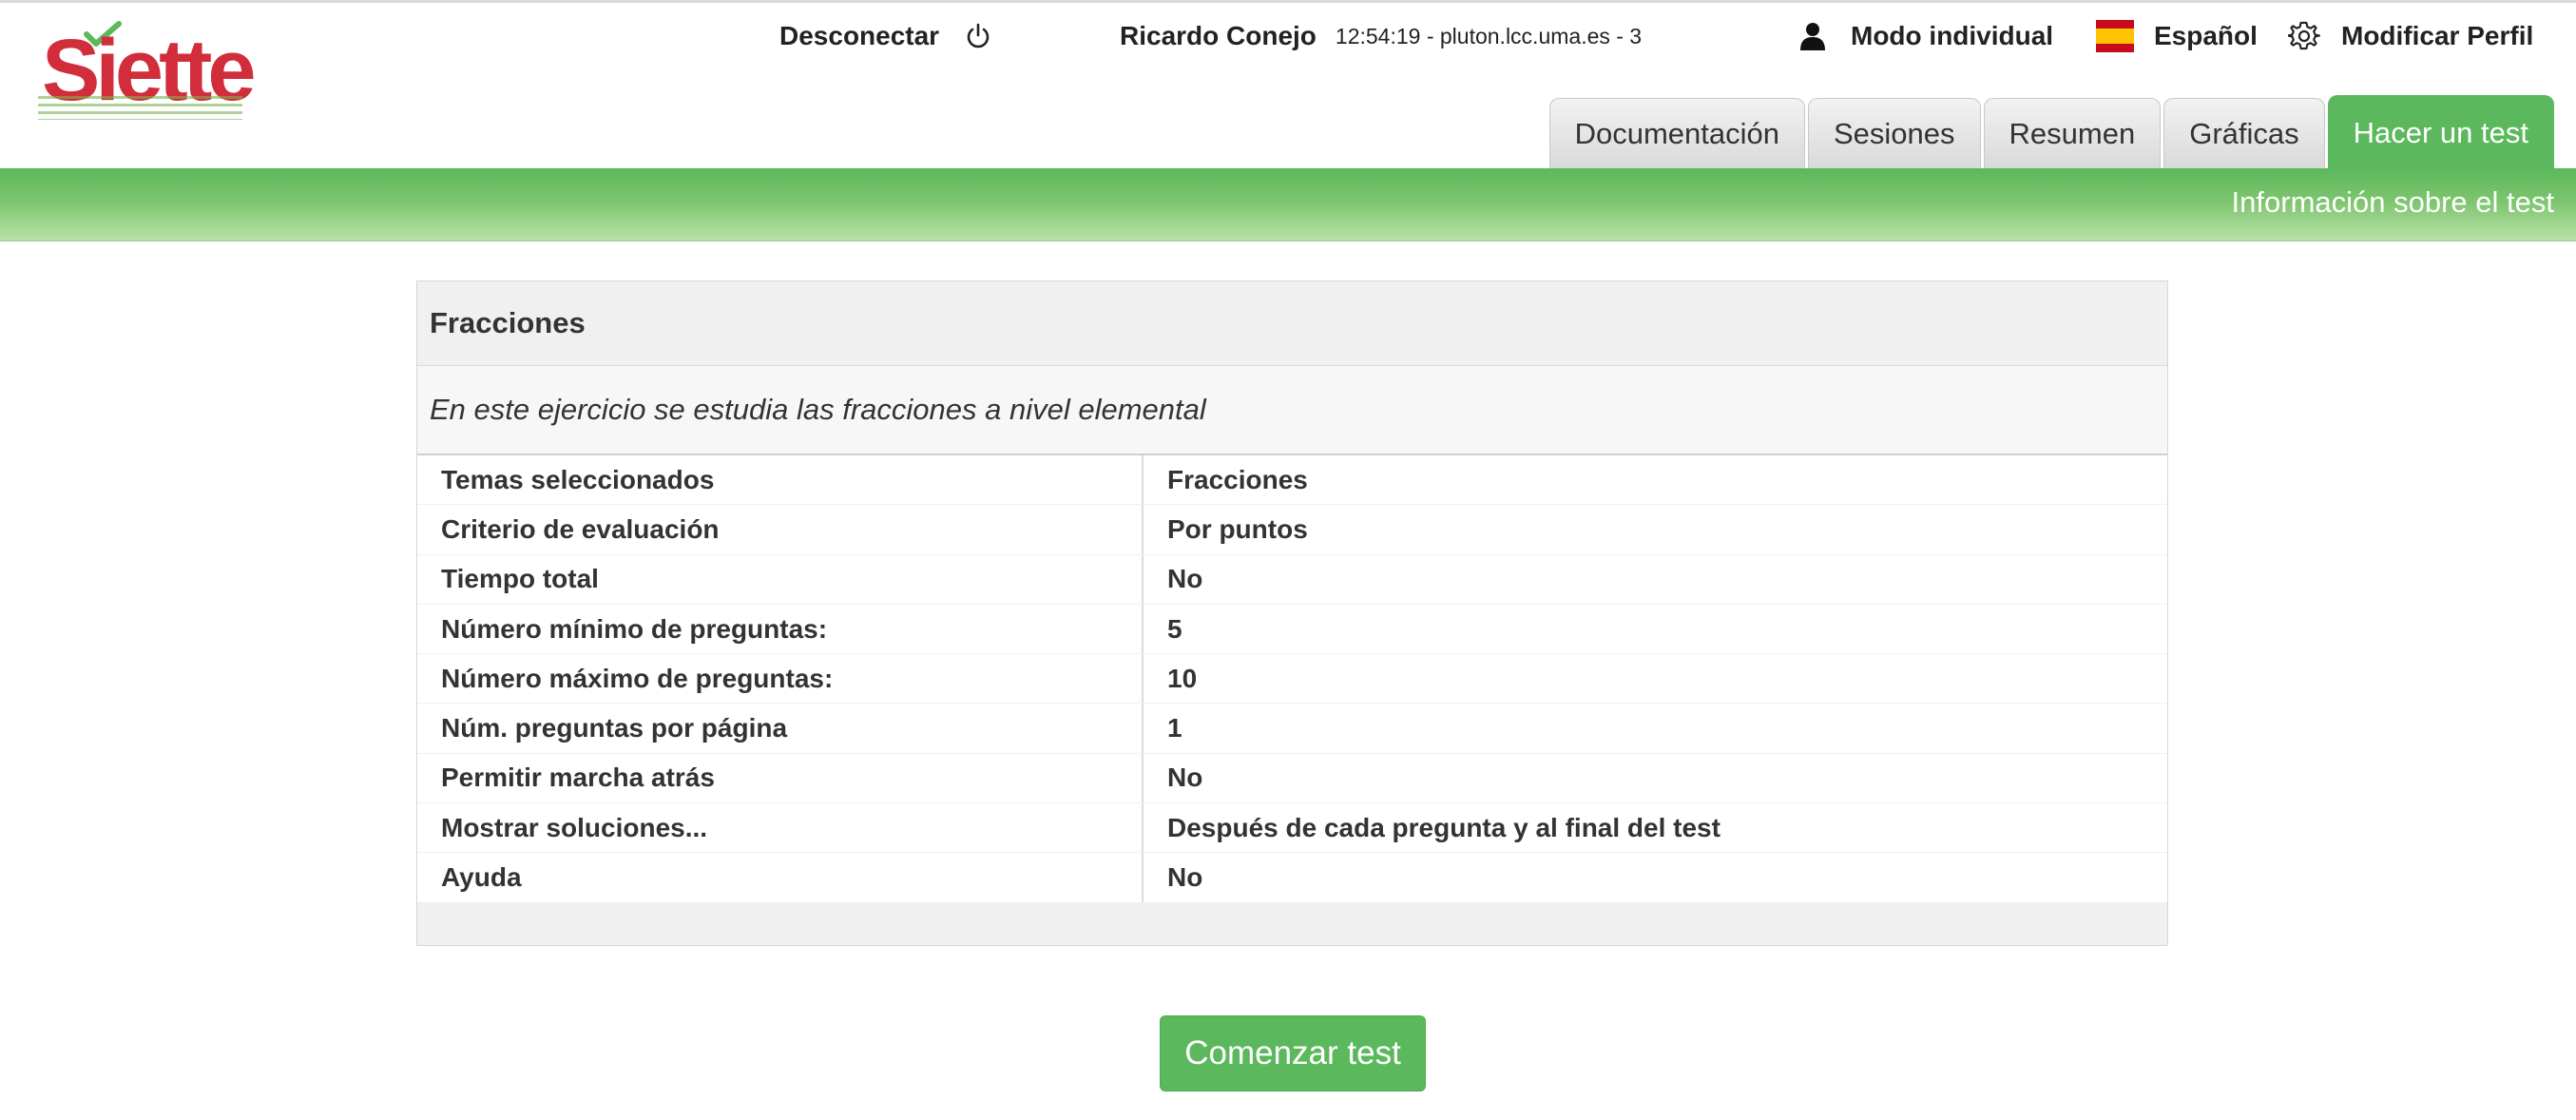 The width and height of the screenshot is (2576, 1120). I want to click on table-row: Ayuda No, so click(1292, 878).